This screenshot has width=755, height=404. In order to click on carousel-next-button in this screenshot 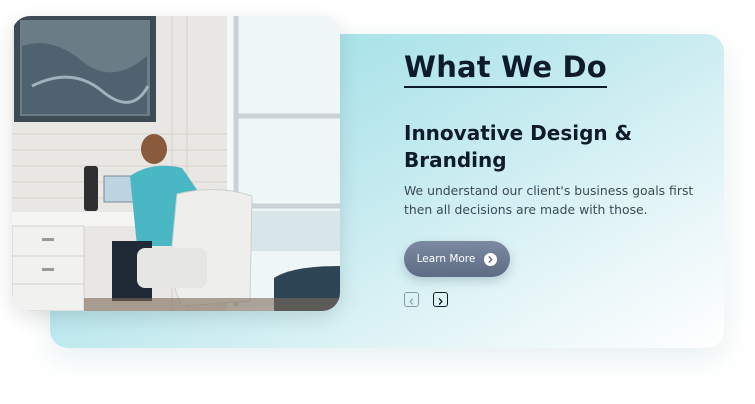, I will do `click(440, 299)`.